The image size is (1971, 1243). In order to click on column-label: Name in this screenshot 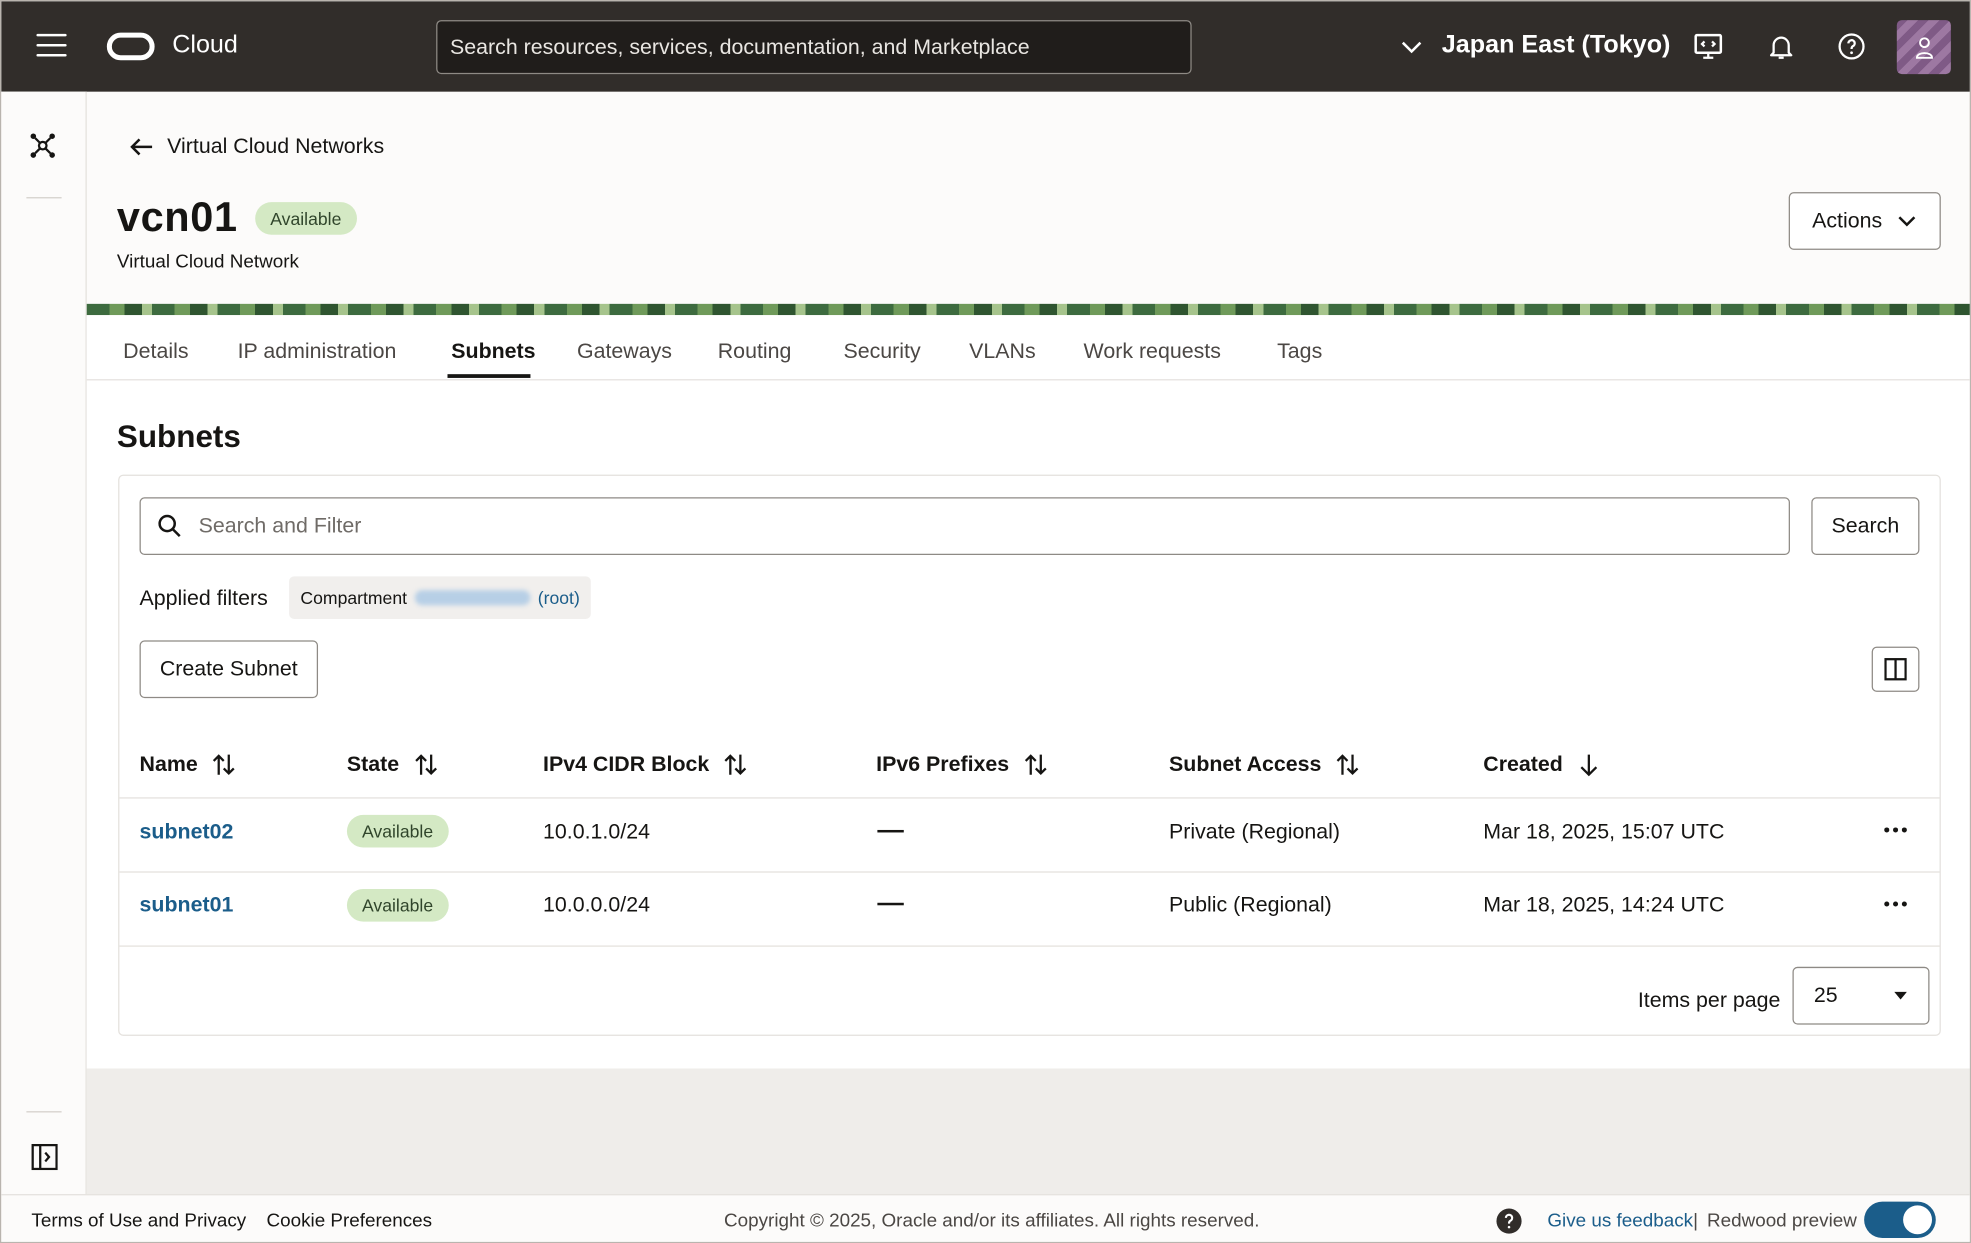, I will do `click(168, 764)`.